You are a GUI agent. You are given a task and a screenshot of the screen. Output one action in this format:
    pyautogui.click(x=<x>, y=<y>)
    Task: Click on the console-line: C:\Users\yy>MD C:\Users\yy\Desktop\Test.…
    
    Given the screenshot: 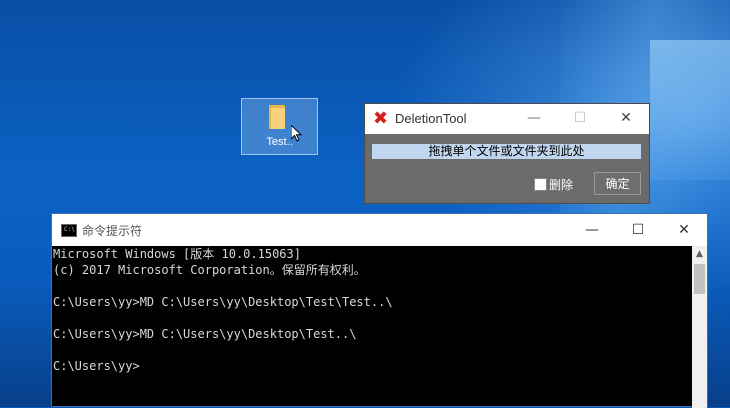 What is the action you would take?
    pyautogui.click(x=205, y=334)
    